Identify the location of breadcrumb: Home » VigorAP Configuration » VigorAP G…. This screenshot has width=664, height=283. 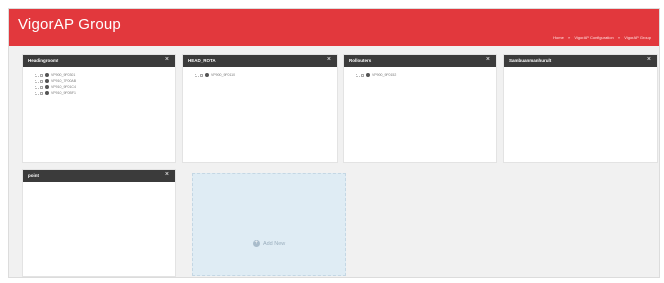
(600, 37).